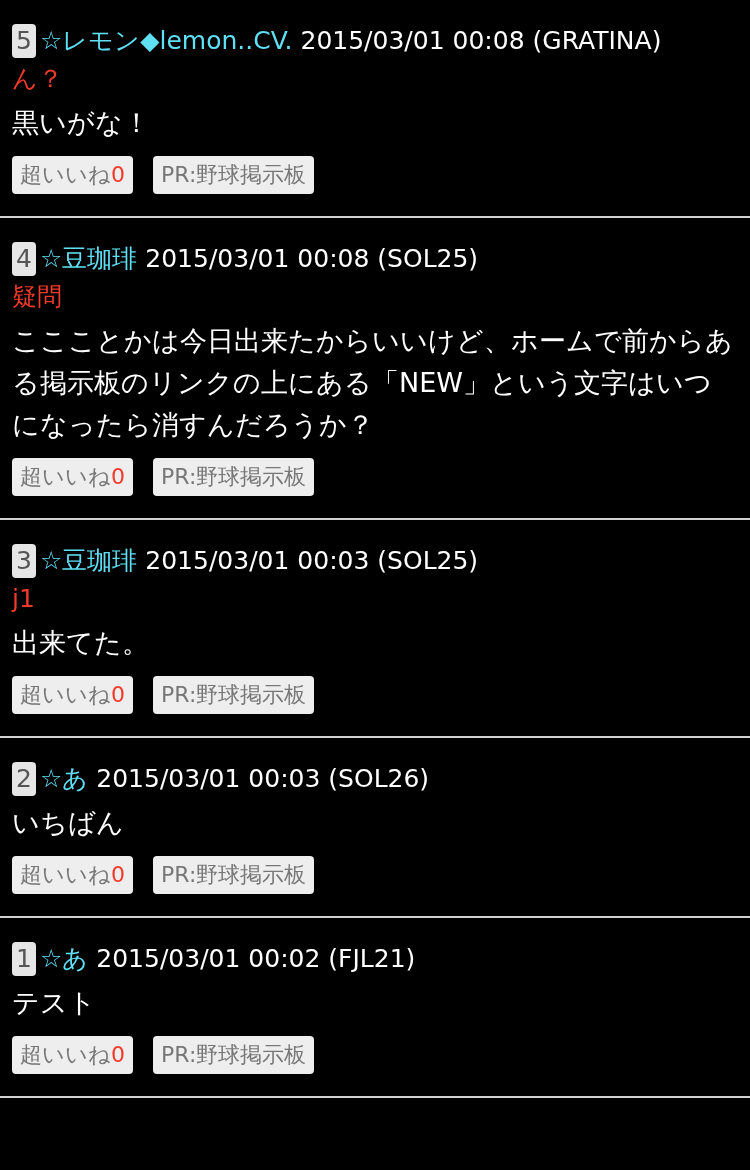 Image resolution: width=750 pixels, height=1170 pixels. Describe the element at coordinates (166, 40) in the screenshot. I see `author-name: ☆レモン◆lemon..CV.` at that location.